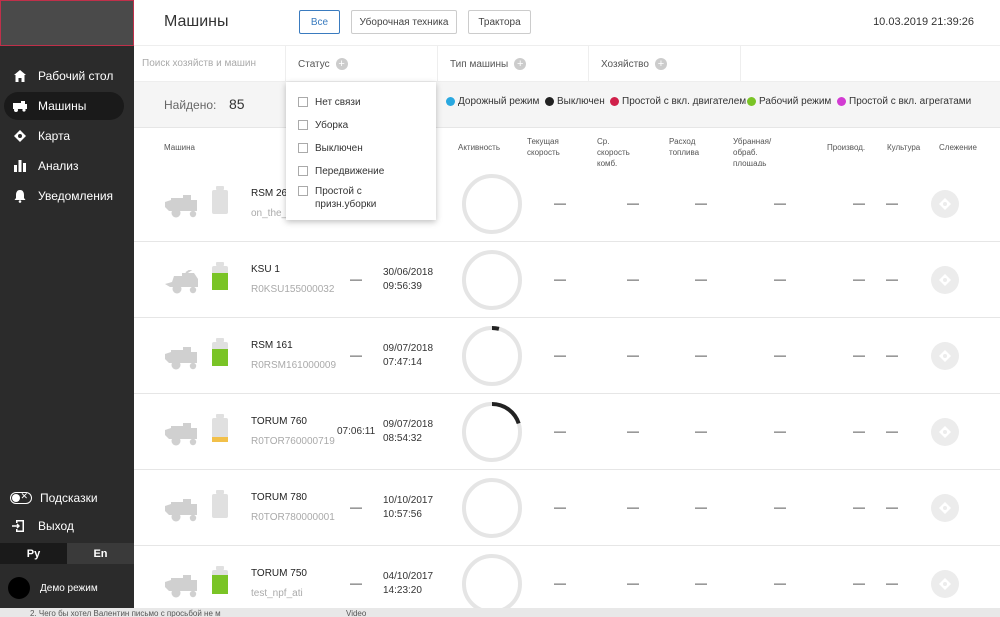 The height and width of the screenshot is (617, 1000). Describe the element at coordinates (279, 497) in the screenshot. I see `machine-name: TORUM 780` at that location.